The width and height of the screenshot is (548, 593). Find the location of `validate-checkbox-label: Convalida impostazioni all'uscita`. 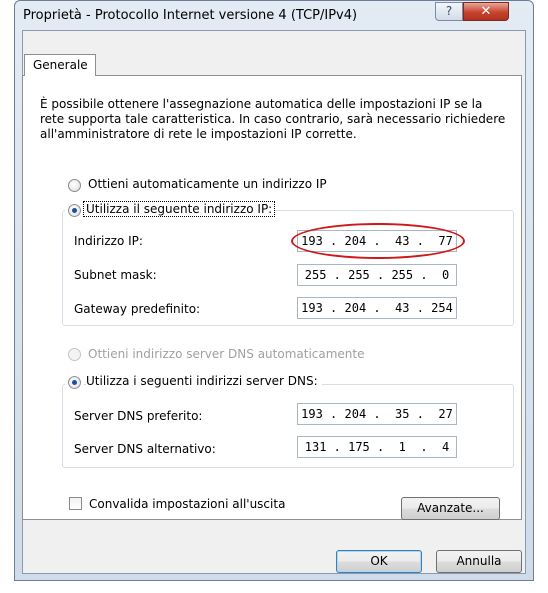

validate-checkbox-label: Convalida impostazioni all'uscita is located at coordinates (187, 504).